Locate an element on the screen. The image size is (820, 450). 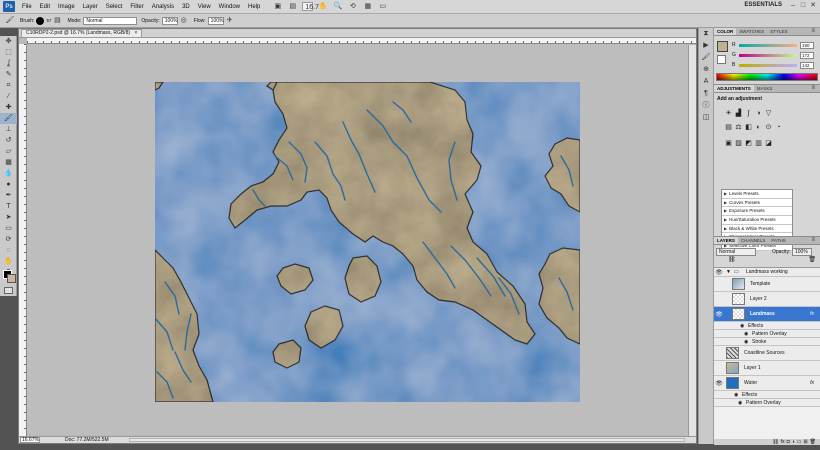
tab-masks: MASKS is located at coordinates (765, 88).